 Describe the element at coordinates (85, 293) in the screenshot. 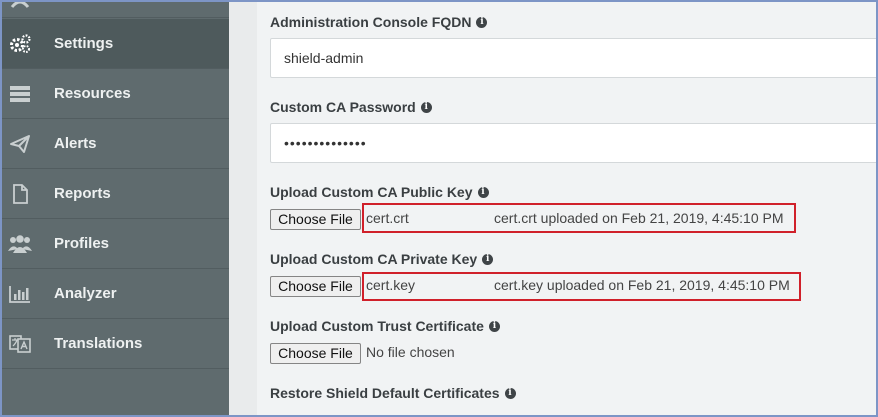

I see `sidebar-item-label: Analyzer` at that location.